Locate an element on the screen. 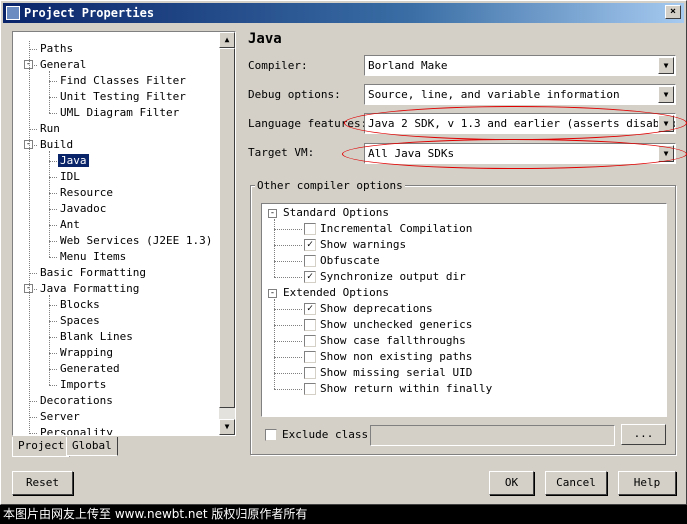 Image resolution: width=687 pixels, height=524 pixels. exclude-class-checkbox is located at coordinates (271, 435).